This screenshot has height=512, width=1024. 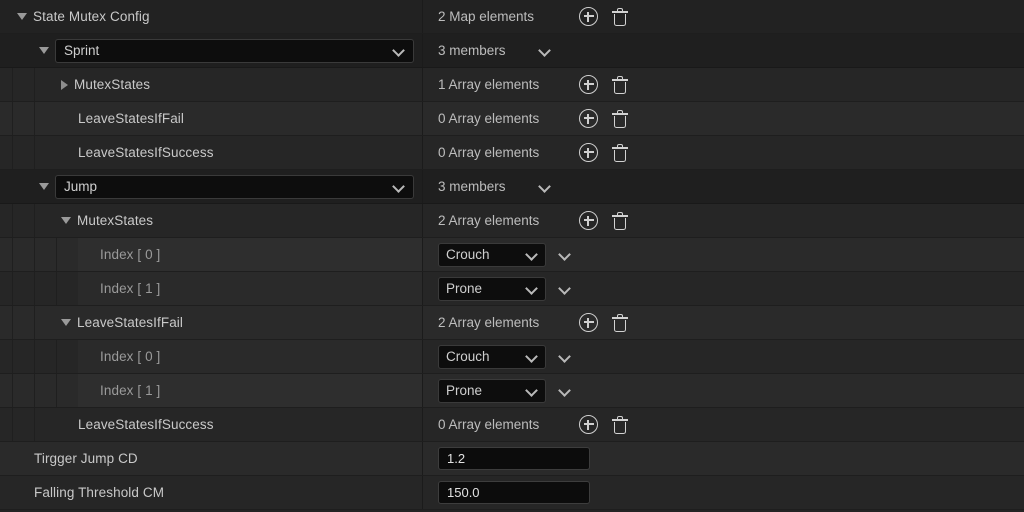 I want to click on property-row-tirgger-jump-cd: Tirgger Jump CD 1.2, so click(x=512, y=459).